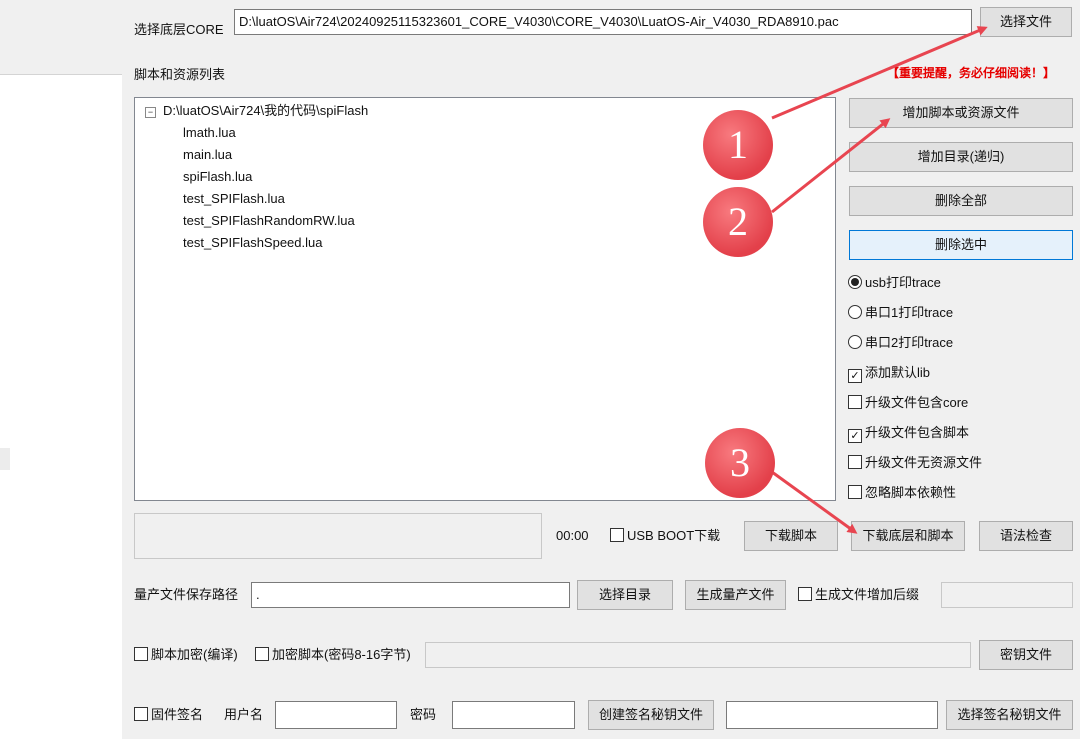  Describe the element at coordinates (61, 37) in the screenshot. I see `left-pane-header` at that location.